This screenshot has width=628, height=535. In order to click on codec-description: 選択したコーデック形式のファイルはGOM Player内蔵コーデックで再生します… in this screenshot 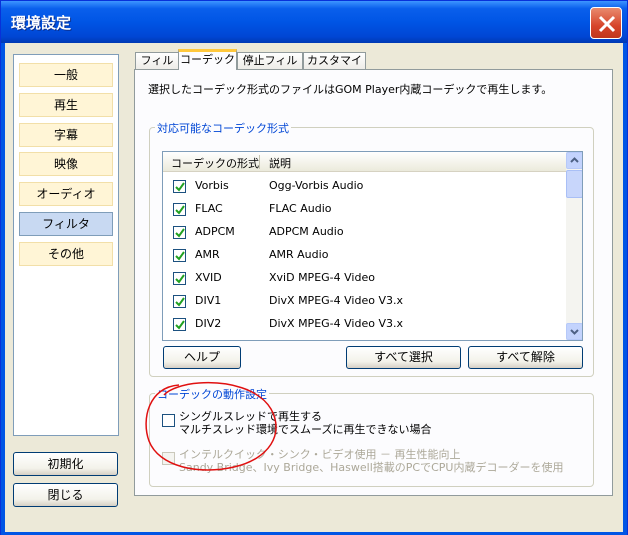, I will do `click(350, 89)`.